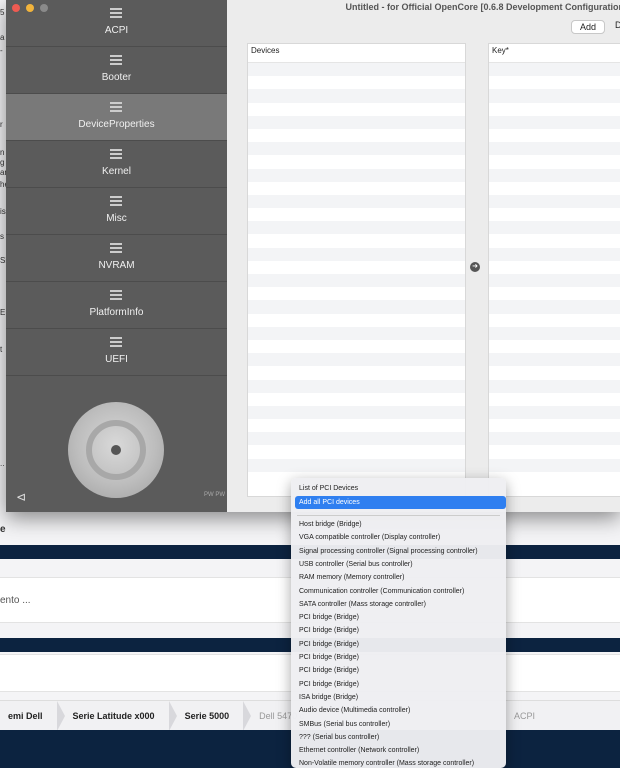  What do you see at coordinates (116, 352) in the screenshot?
I see `sidebar-item-uefi: UEFI` at bounding box center [116, 352].